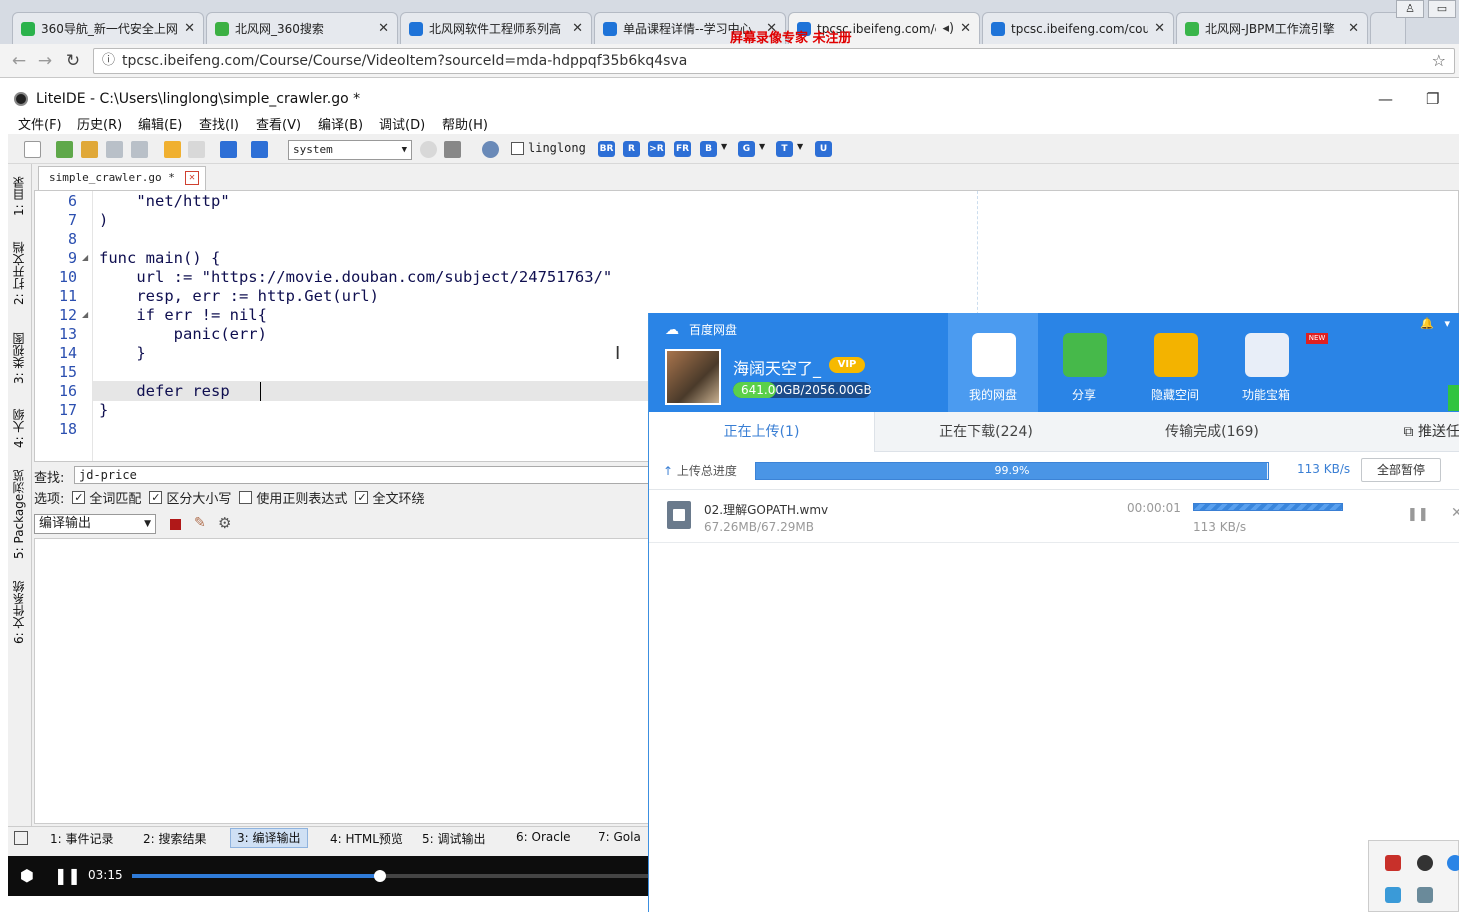 This screenshot has height=912, width=1459. I want to click on go-icon, so click(259, 149).